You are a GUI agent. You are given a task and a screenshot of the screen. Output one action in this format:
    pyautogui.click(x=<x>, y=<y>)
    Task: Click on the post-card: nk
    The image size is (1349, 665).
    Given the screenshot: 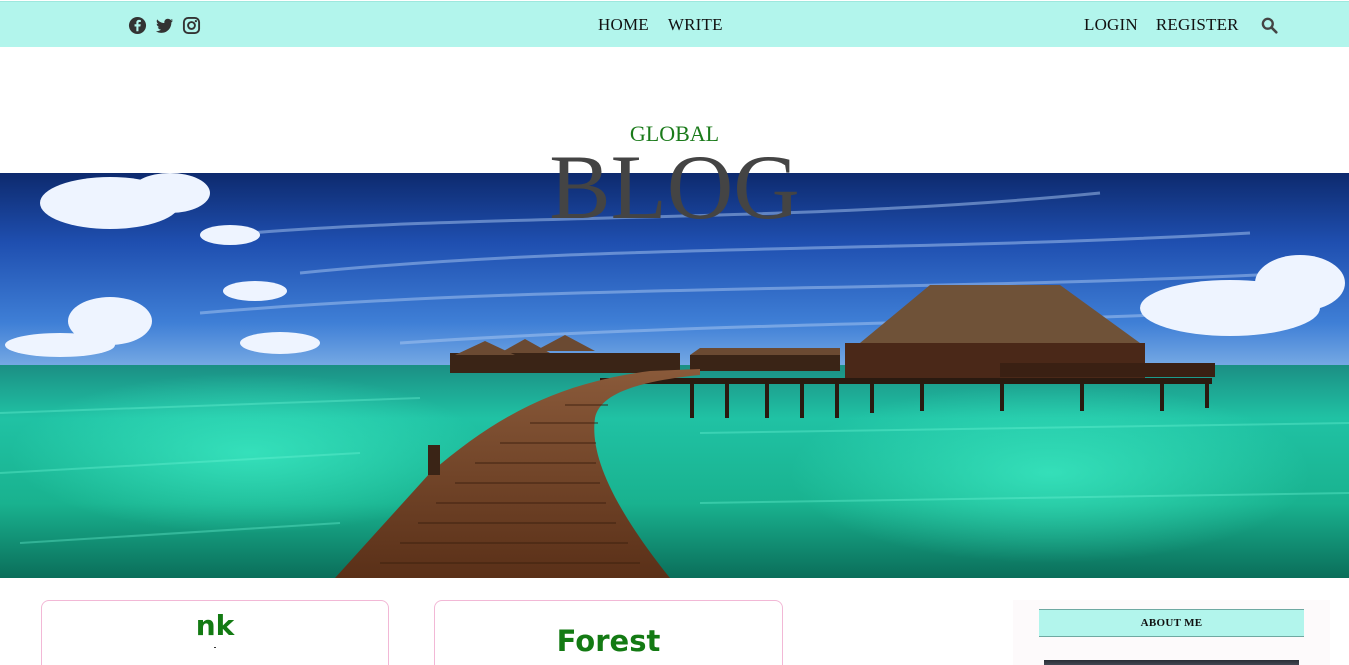 What is the action you would take?
    pyautogui.click(x=215, y=632)
    